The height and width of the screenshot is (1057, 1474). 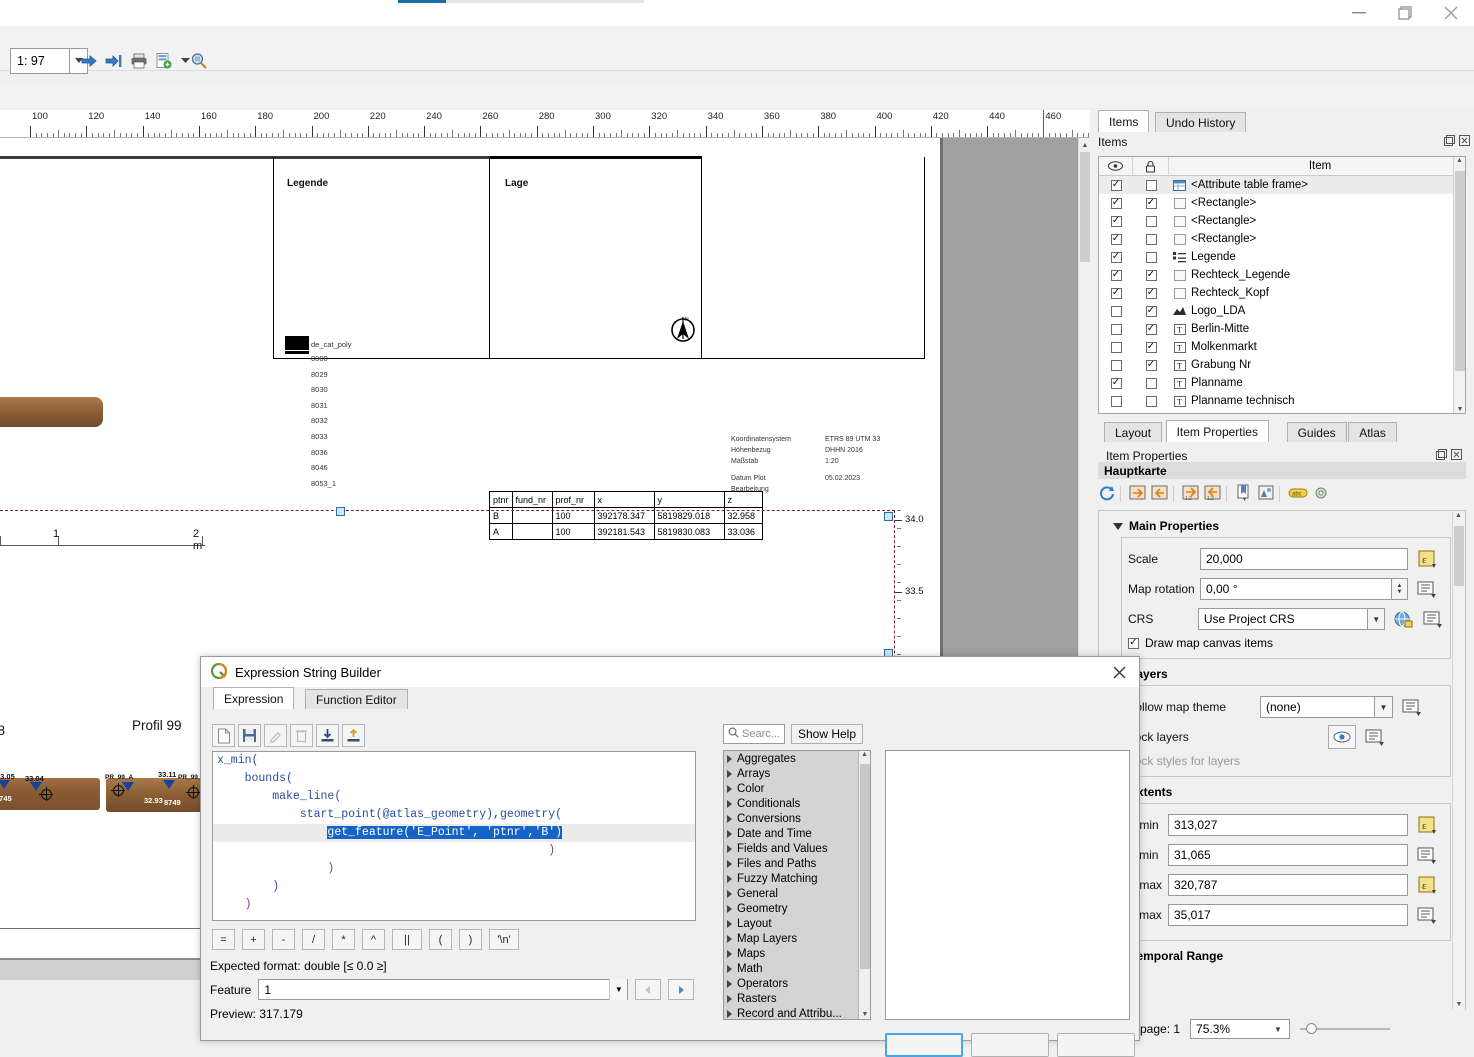 I want to click on tab-item-properties: Item Properties, so click(x=1217, y=431).